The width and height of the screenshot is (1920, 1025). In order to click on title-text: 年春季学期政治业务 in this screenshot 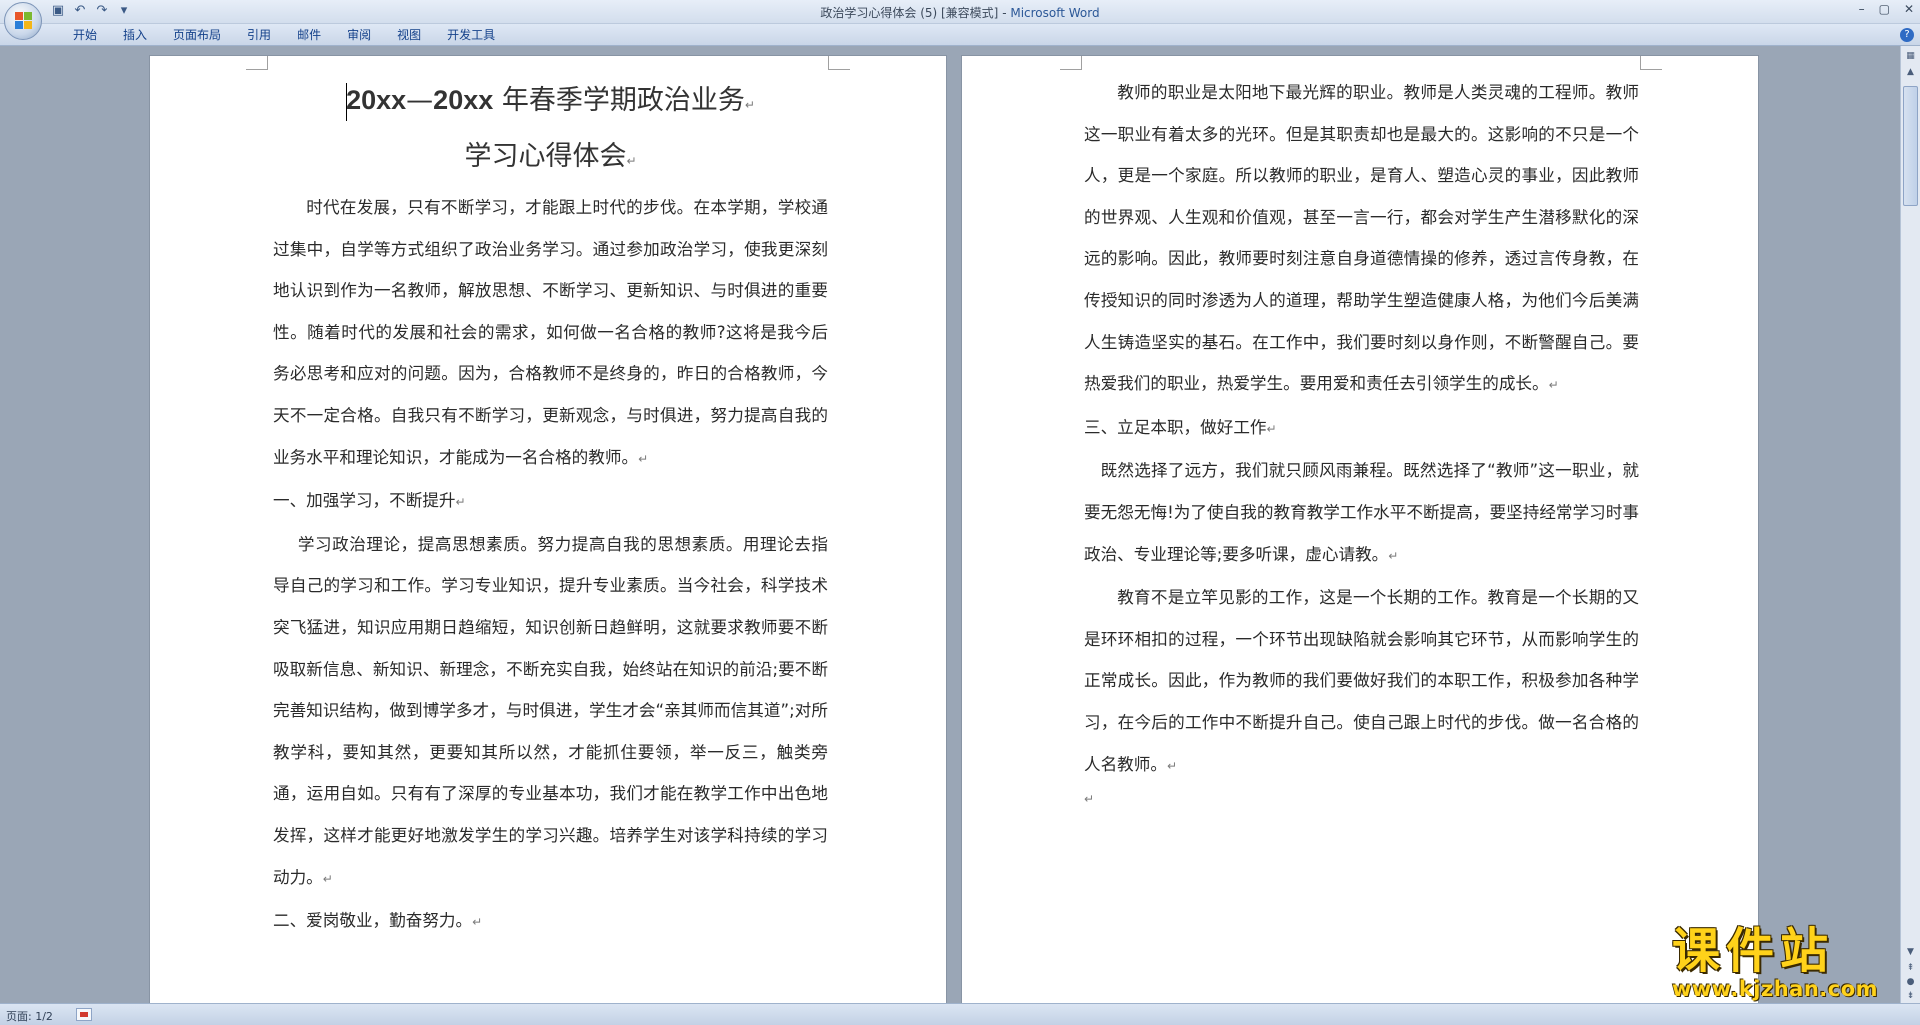, I will do `click(619, 100)`.